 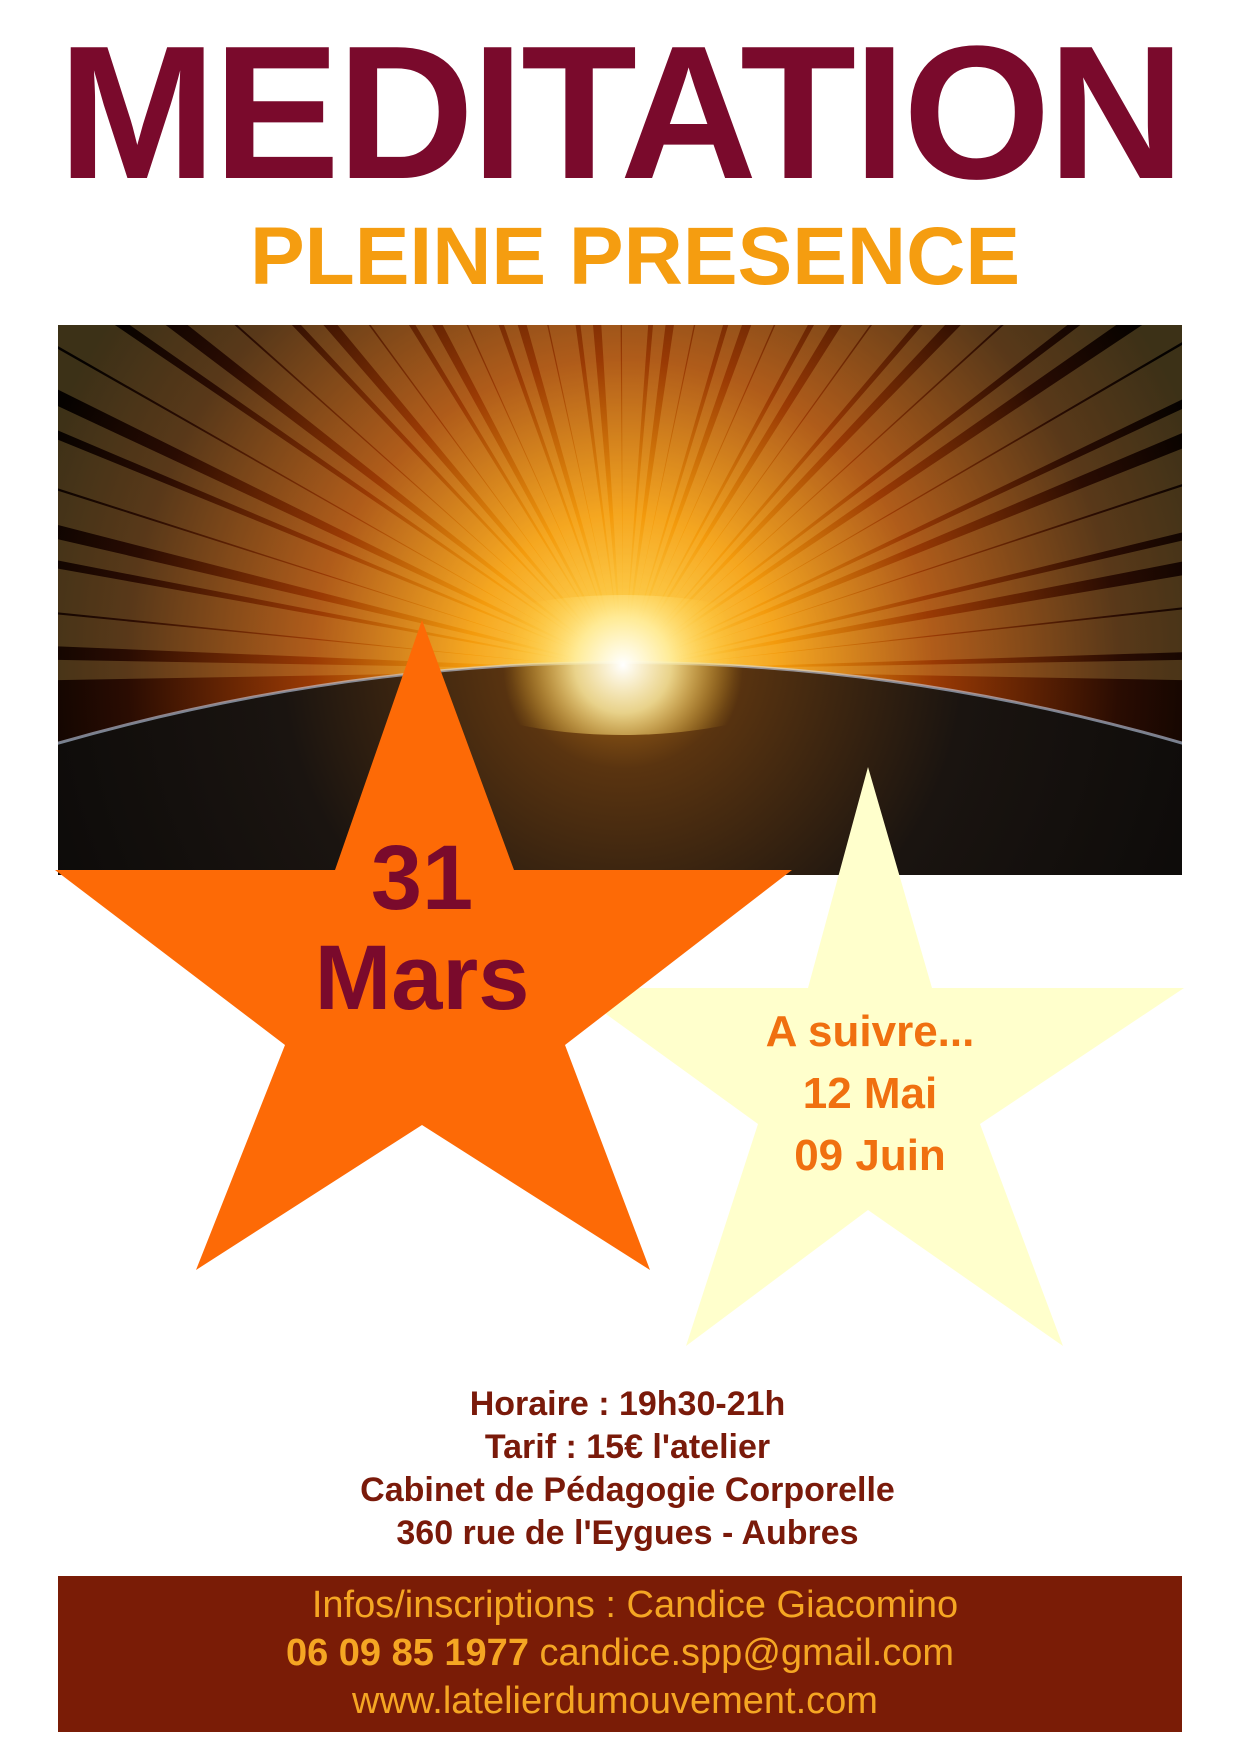 I want to click on price-text: Tarif : 15€ l'atelier, so click(x=627, y=1447).